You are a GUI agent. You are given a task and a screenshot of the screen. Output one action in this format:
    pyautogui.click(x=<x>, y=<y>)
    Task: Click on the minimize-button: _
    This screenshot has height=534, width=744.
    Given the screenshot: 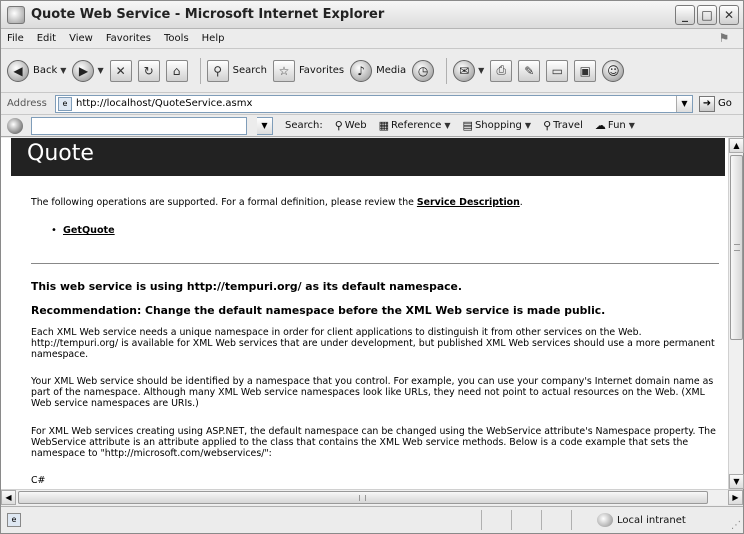 What is the action you would take?
    pyautogui.click(x=685, y=15)
    